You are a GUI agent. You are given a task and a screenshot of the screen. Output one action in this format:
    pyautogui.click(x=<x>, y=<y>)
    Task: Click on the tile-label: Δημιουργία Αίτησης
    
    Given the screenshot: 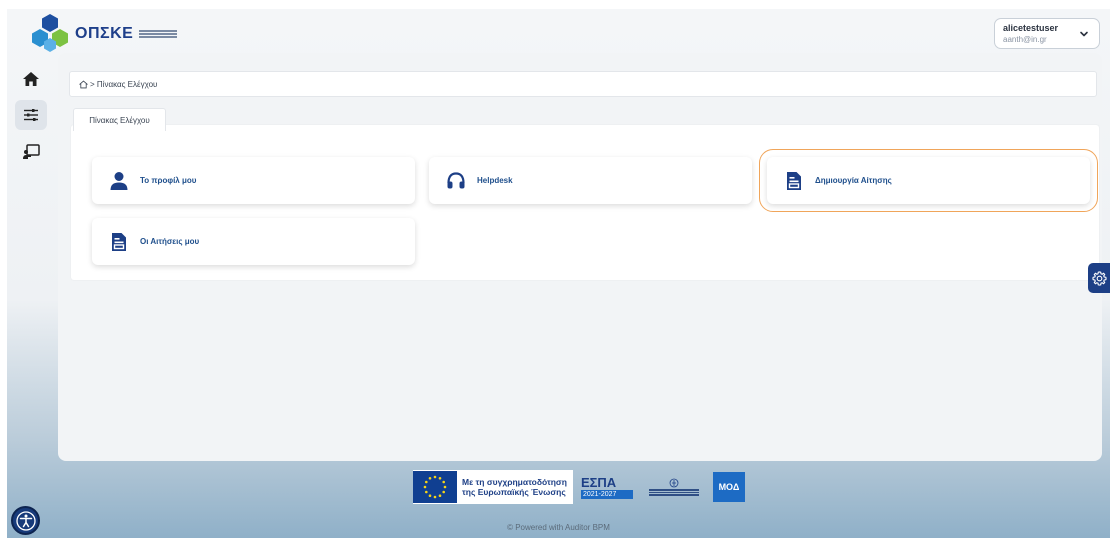 What is the action you would take?
    pyautogui.click(x=853, y=180)
    